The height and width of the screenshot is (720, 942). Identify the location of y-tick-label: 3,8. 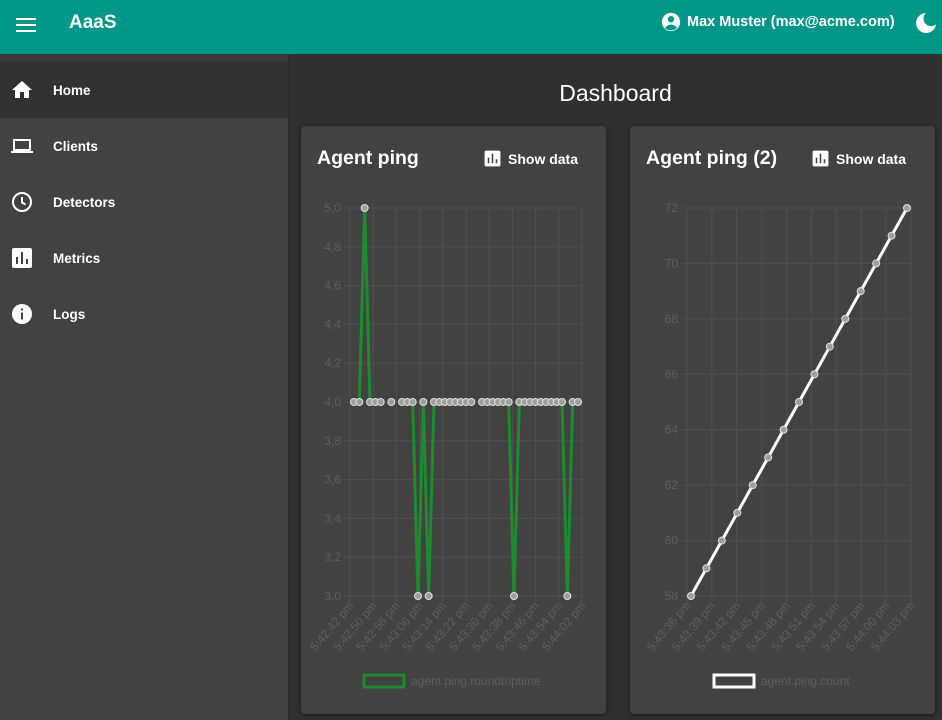
(332, 441).